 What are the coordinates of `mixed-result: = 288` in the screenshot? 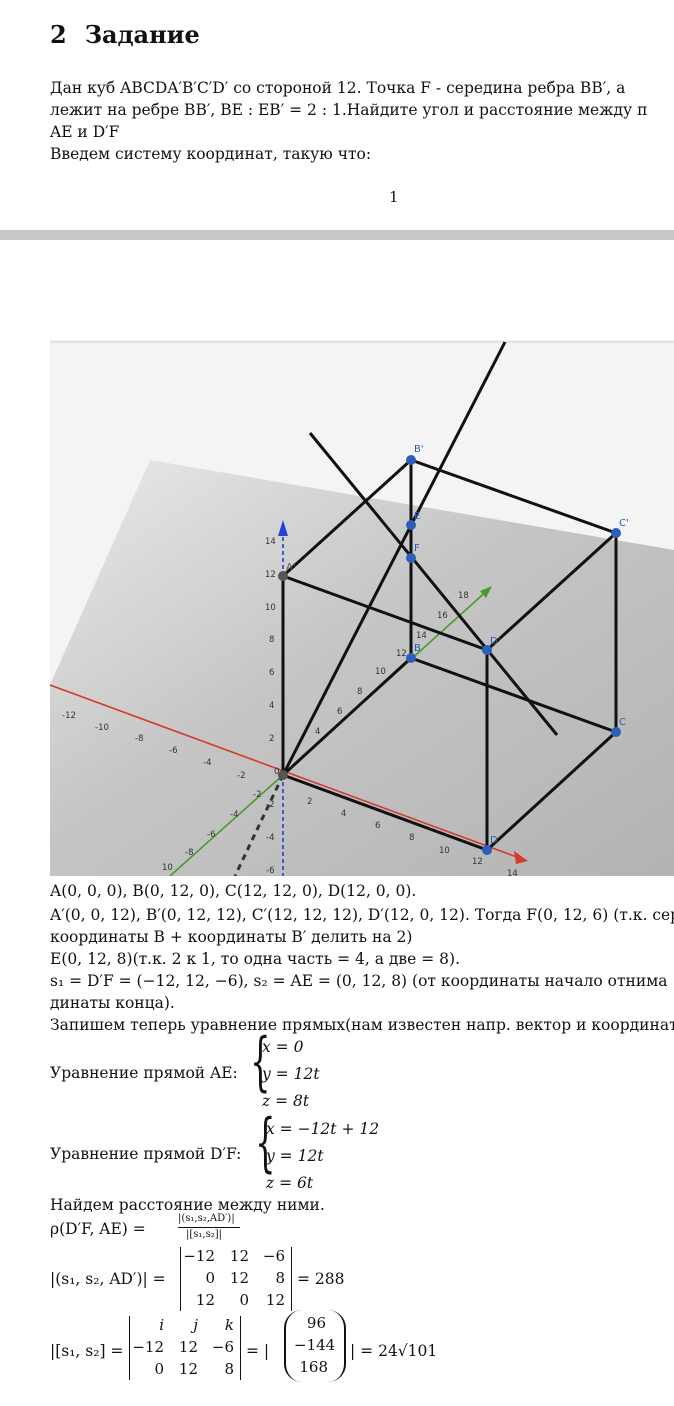 It's located at (321, 1279).